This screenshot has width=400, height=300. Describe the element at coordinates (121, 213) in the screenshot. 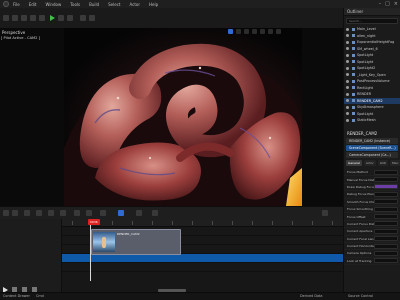

I see `active-mode-icon` at that location.